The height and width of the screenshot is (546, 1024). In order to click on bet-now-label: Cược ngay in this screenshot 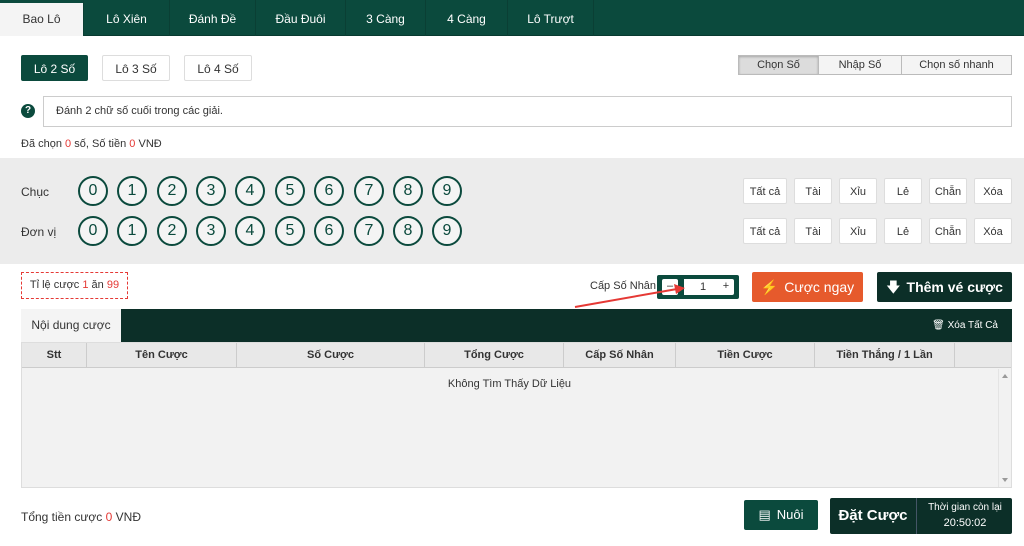, I will do `click(819, 287)`.